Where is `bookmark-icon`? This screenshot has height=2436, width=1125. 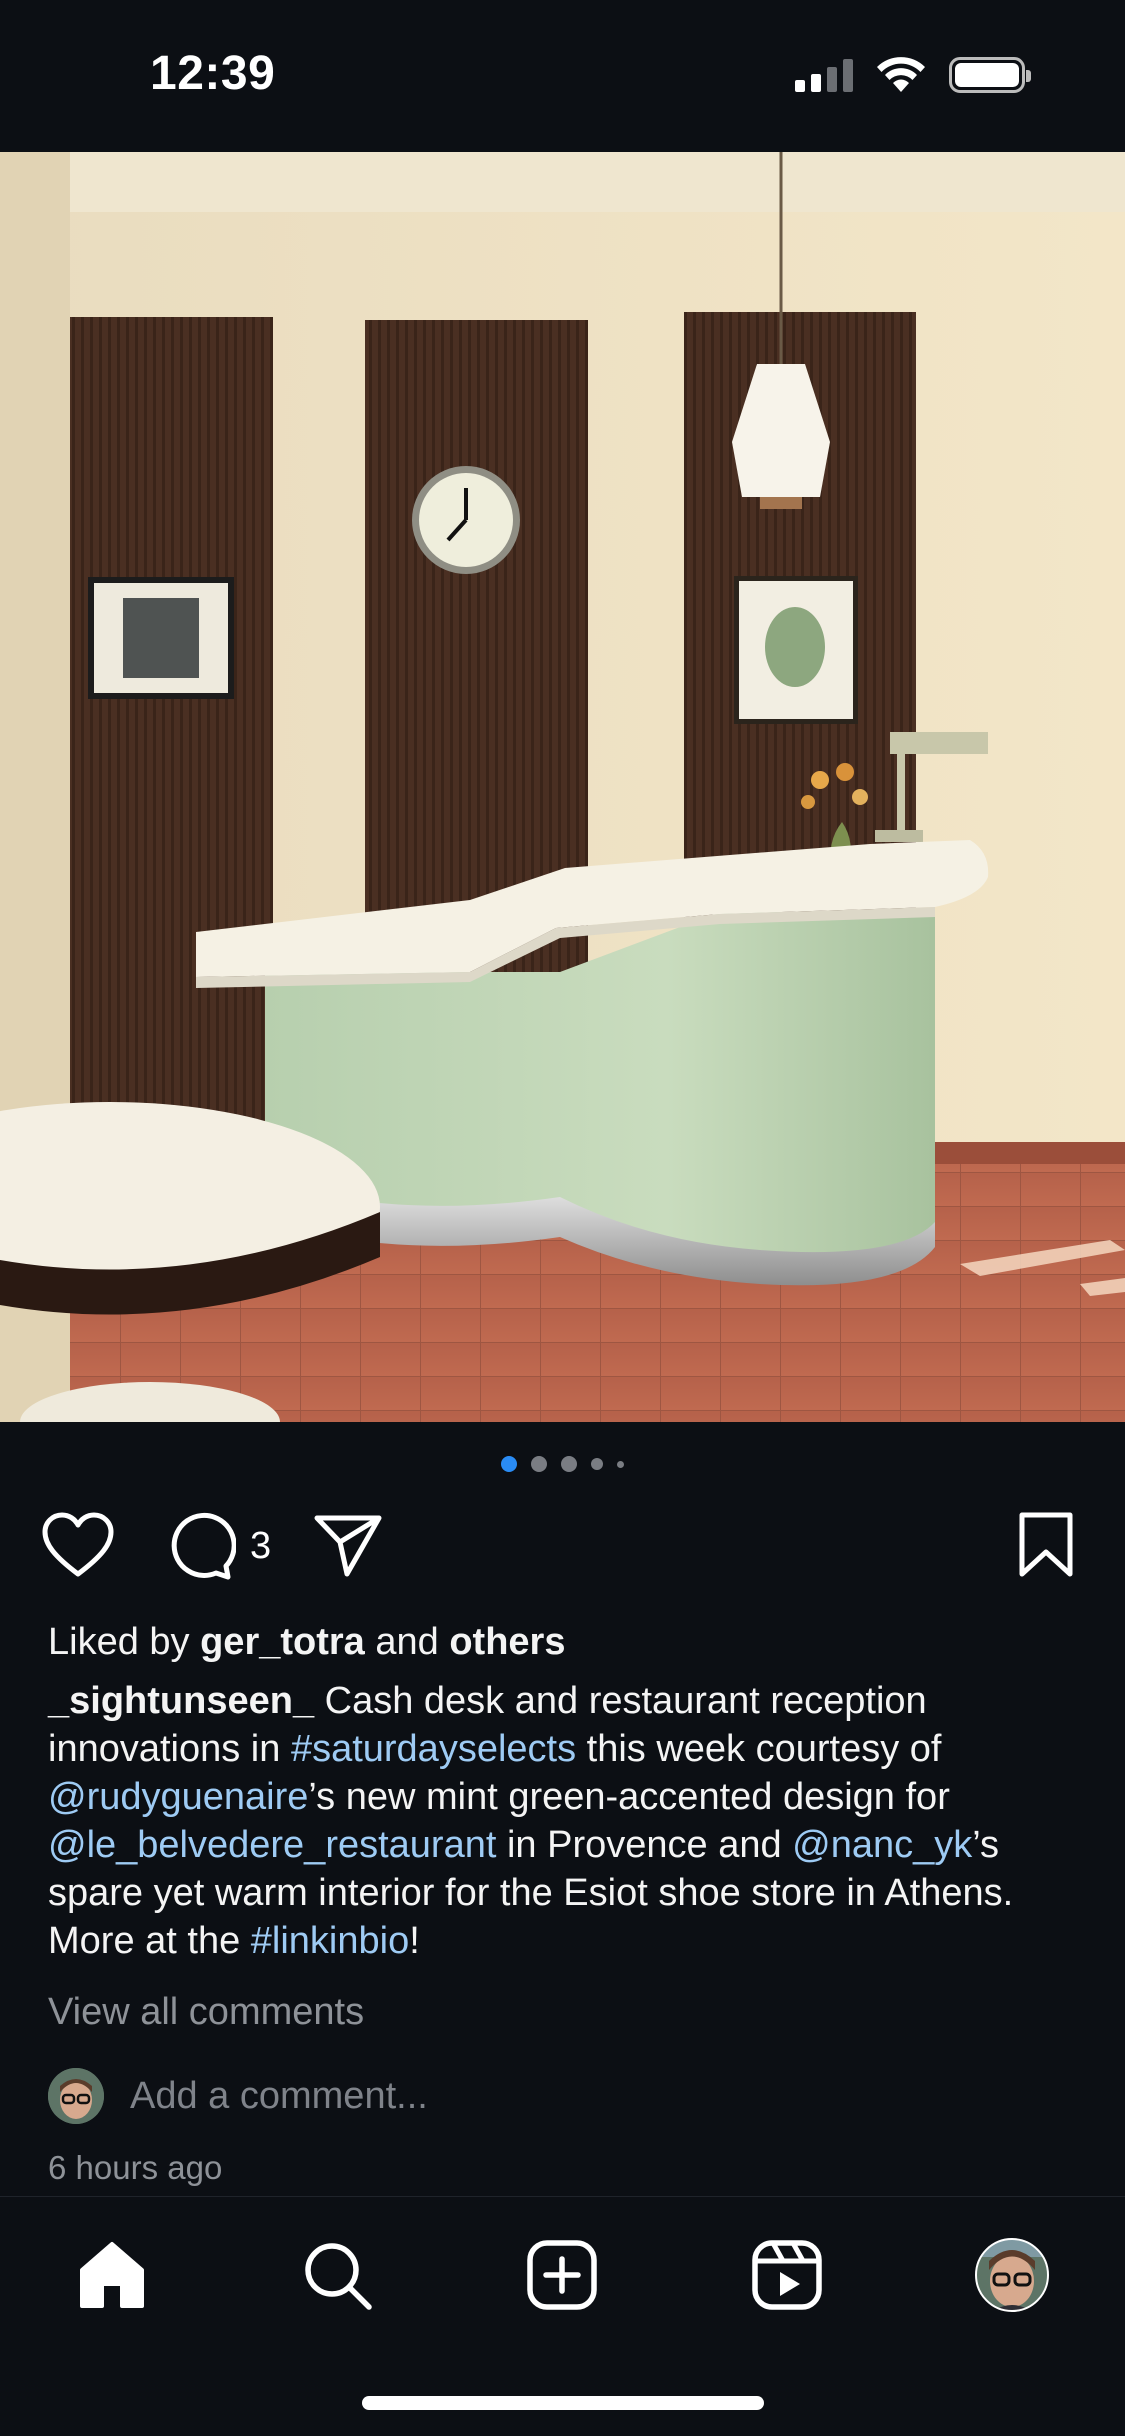 bookmark-icon is located at coordinates (1046, 1544).